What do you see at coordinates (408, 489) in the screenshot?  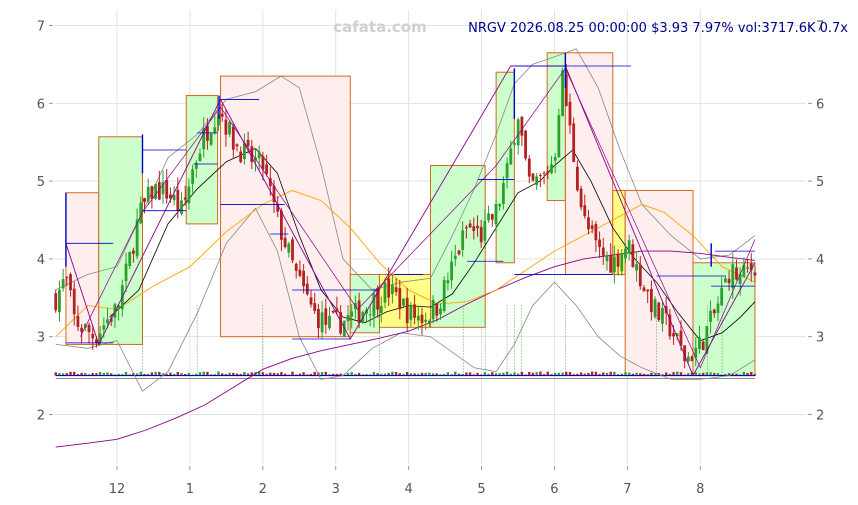 I see `x-tick-label: 4` at bounding box center [408, 489].